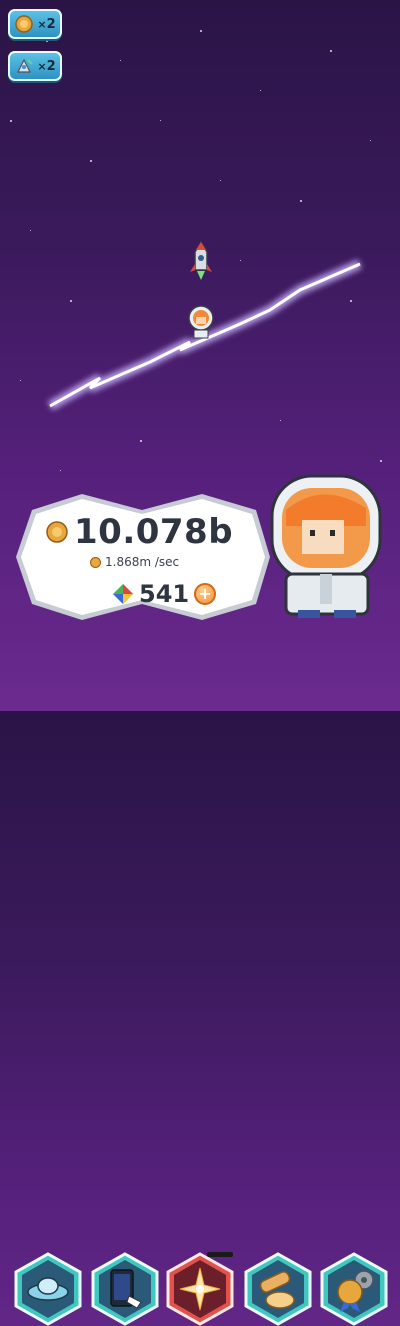  What do you see at coordinates (201, 262) in the screenshot?
I see `rocket-sprite` at bounding box center [201, 262].